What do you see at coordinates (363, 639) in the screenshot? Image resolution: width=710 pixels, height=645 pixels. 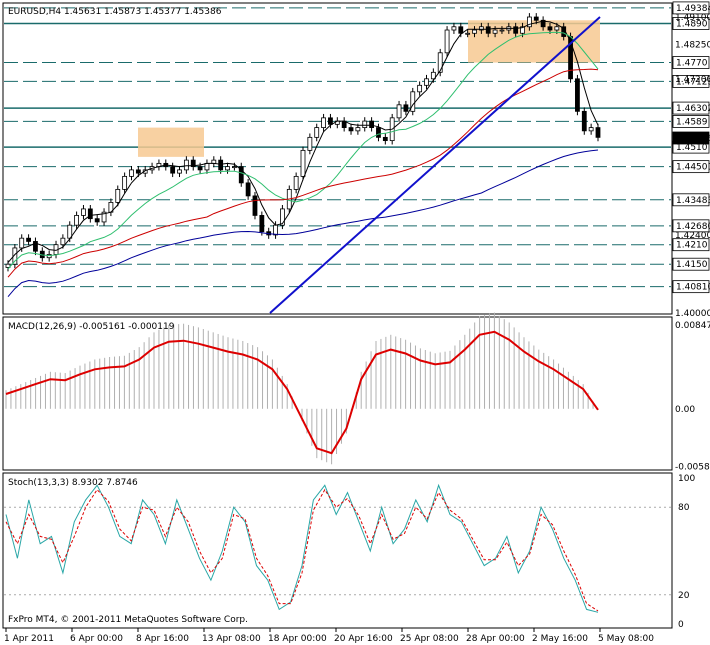 I see `x-tick-label: 20 Apr 16:00` at bounding box center [363, 639].